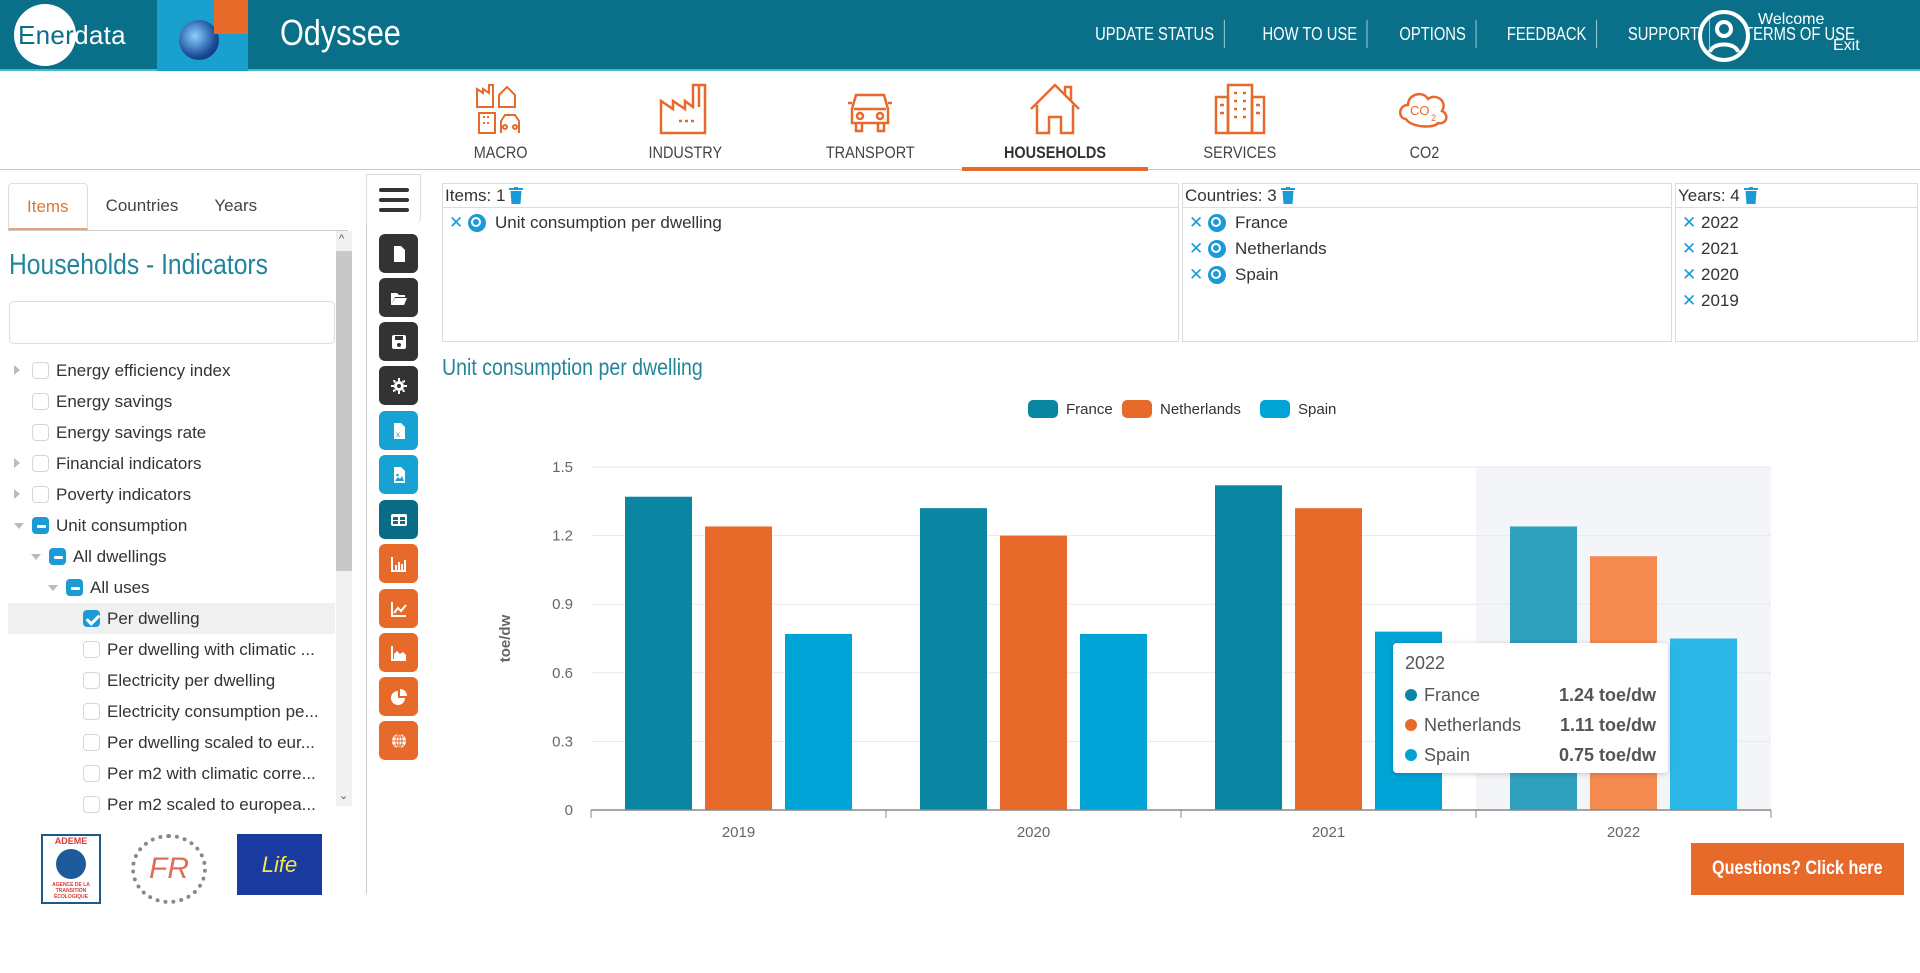 This screenshot has height=973, width=1920. I want to click on category-industry: INDUSTRY, so click(685, 122).